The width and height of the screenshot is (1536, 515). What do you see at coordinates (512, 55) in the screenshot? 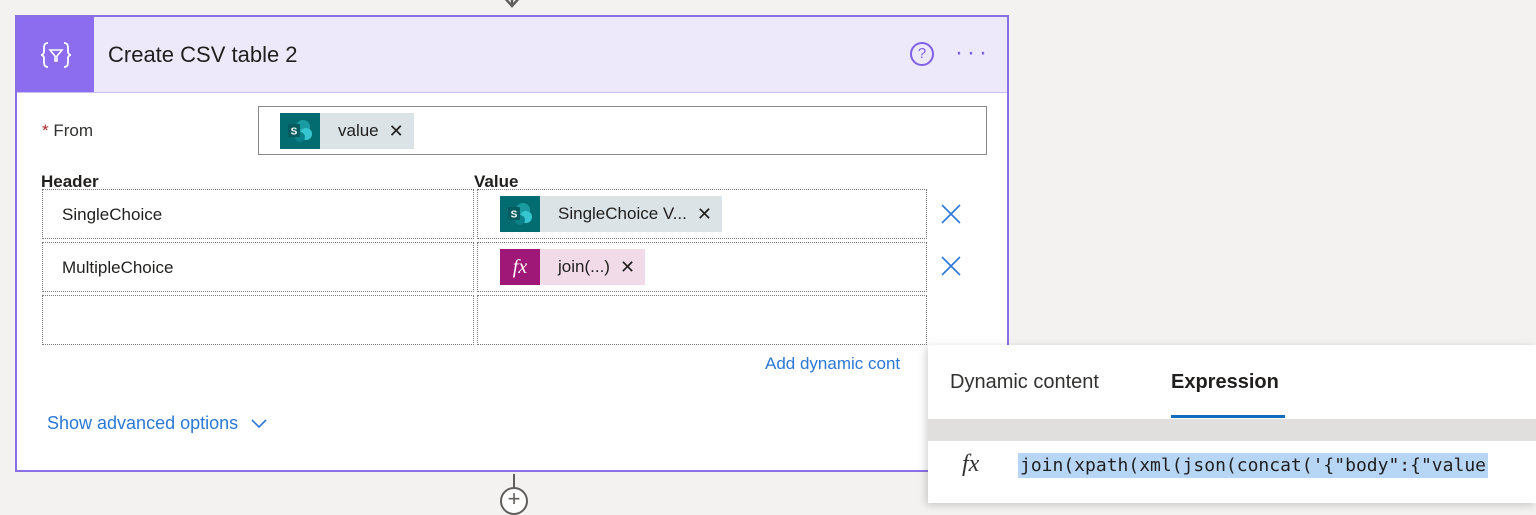
I see `card-header: Create CSV table 2 ? ···` at bounding box center [512, 55].